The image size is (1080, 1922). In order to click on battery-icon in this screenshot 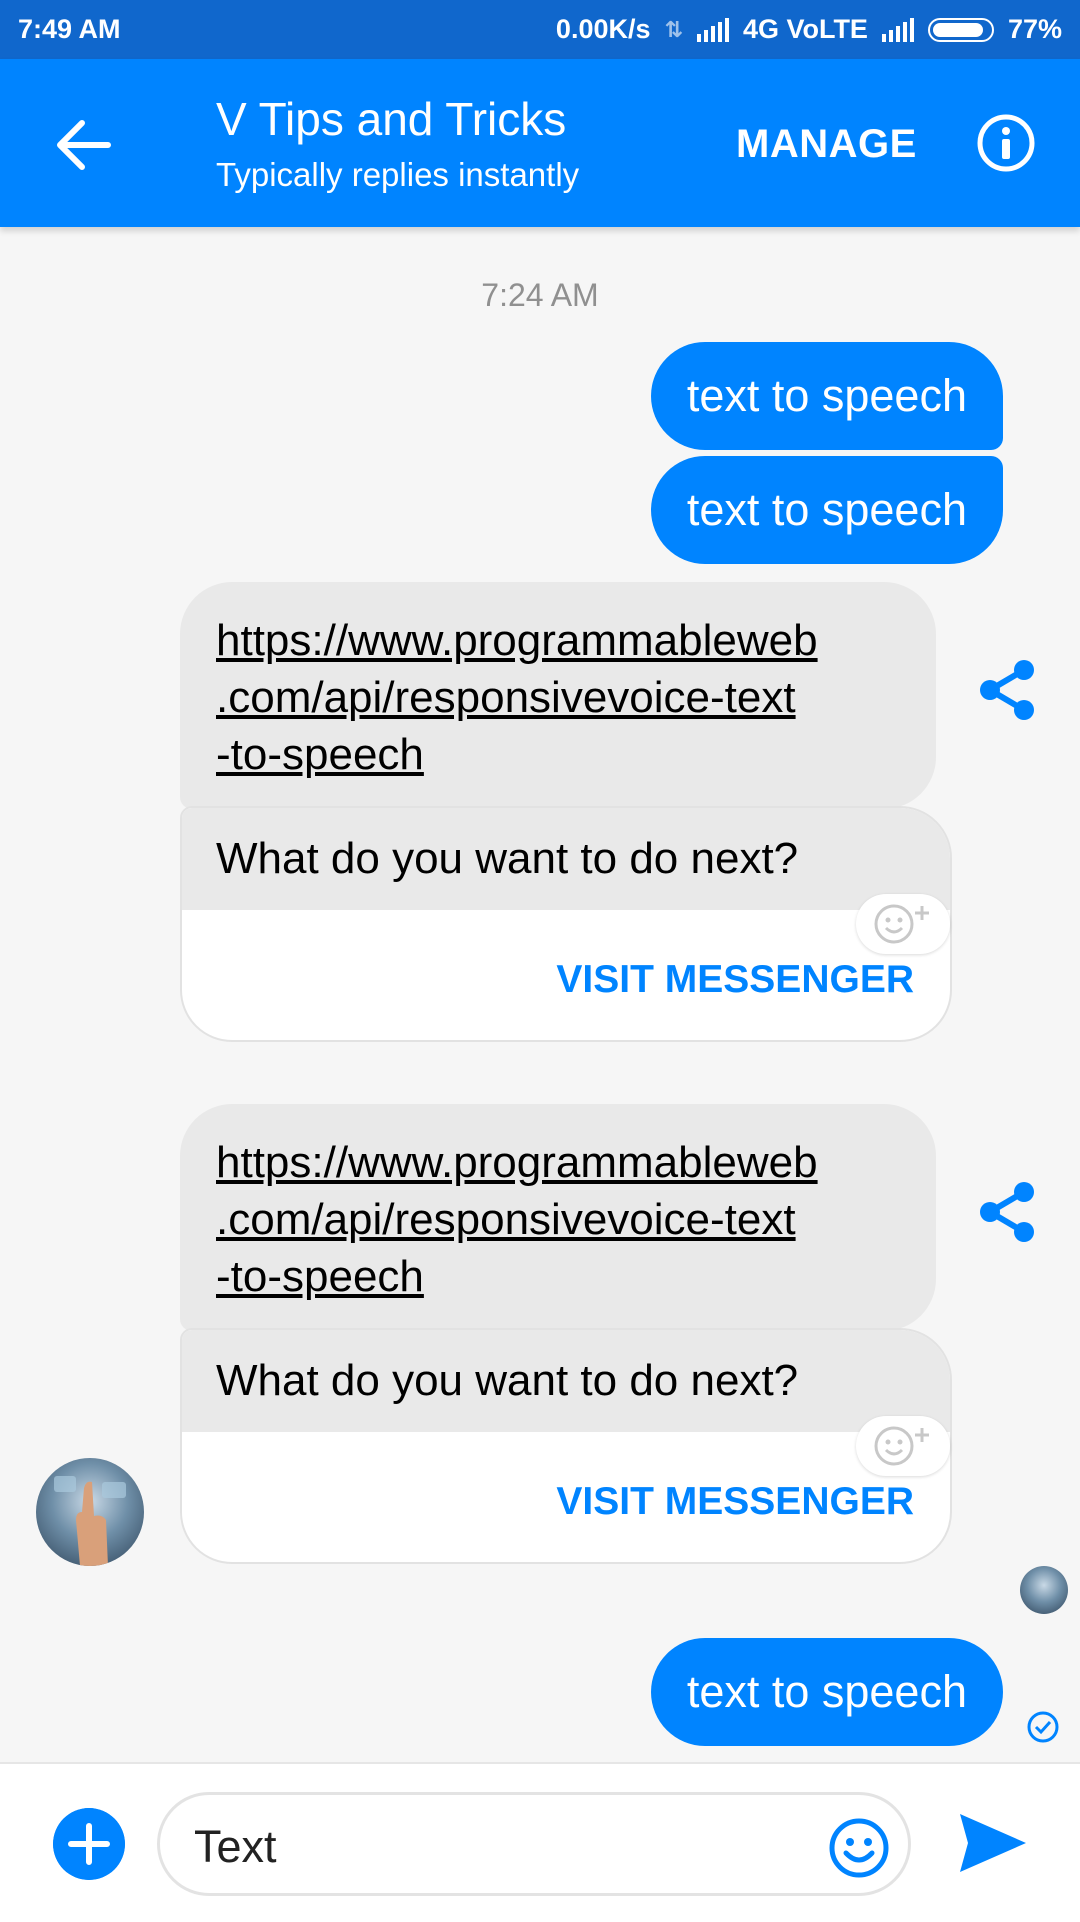, I will do `click(960, 29)`.